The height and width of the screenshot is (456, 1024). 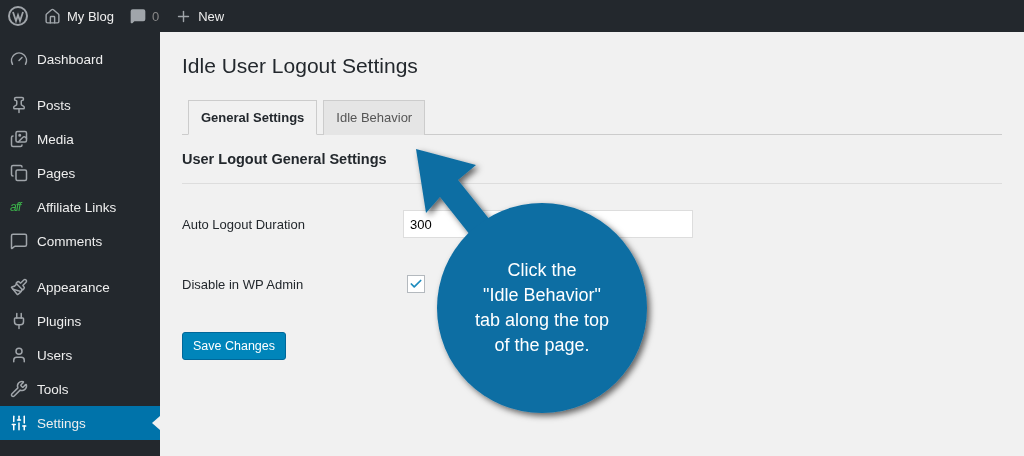 I want to click on field-label: Auto Logout Duration, so click(x=244, y=224).